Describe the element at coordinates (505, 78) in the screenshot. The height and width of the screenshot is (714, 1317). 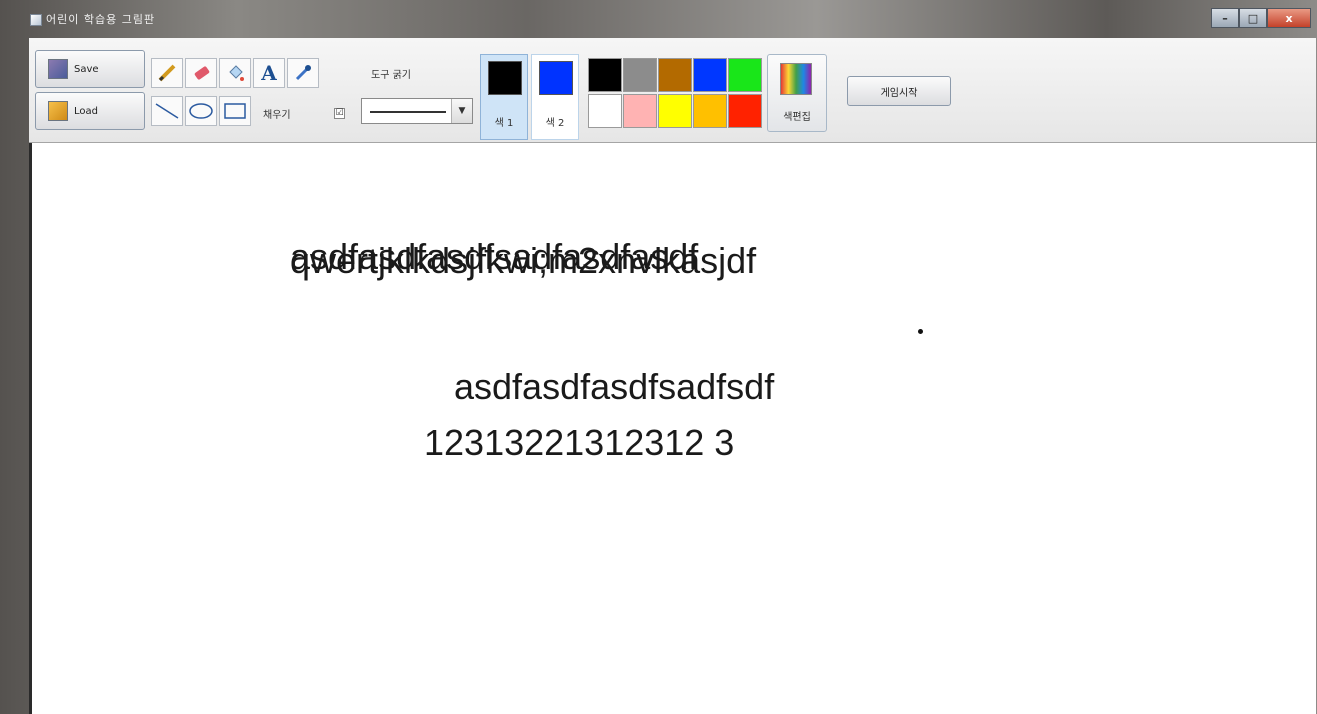
I see `color1-swatch` at that location.